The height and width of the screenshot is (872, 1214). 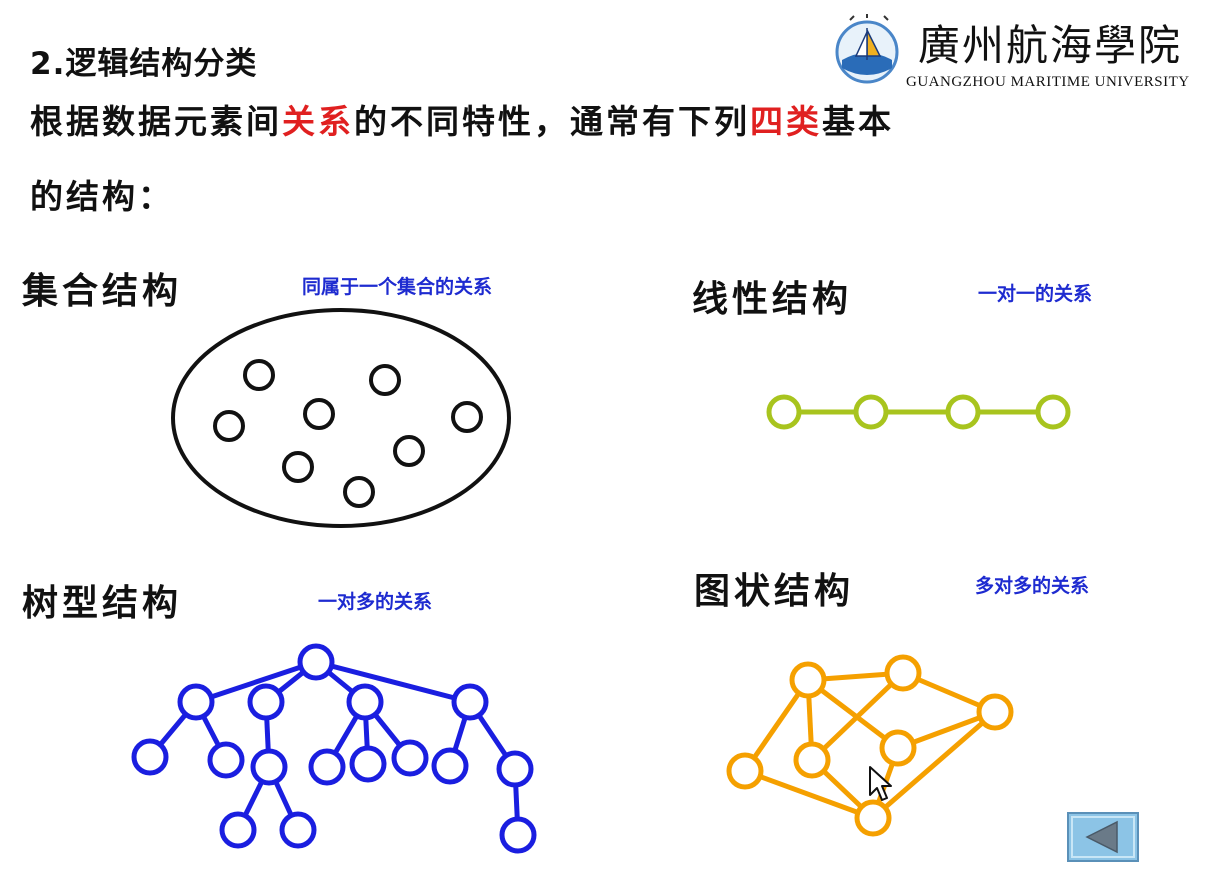 I want to click on linear-diagram, so click(x=918, y=412).